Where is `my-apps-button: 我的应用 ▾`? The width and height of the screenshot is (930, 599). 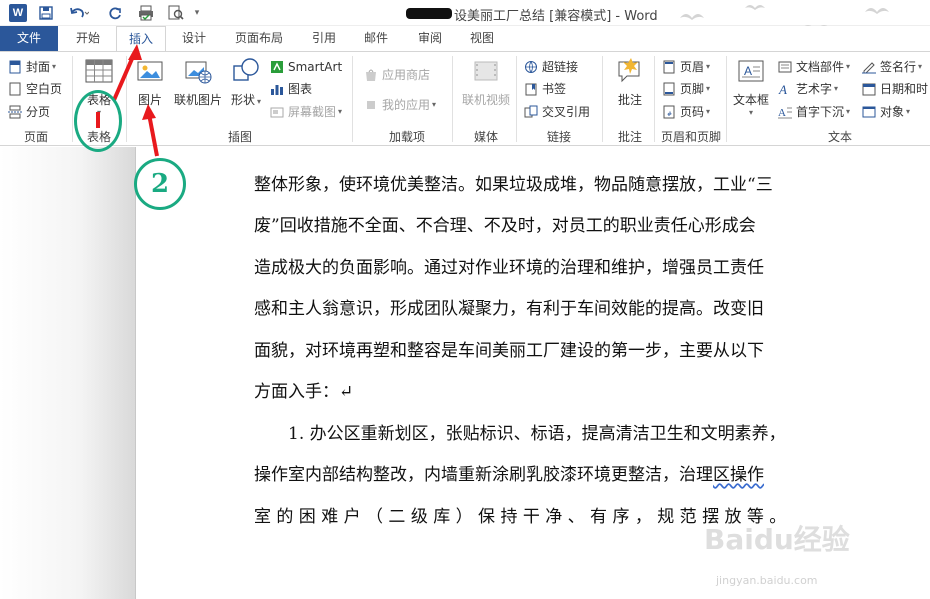 my-apps-button: 我的应用 ▾ is located at coordinates (400, 105).